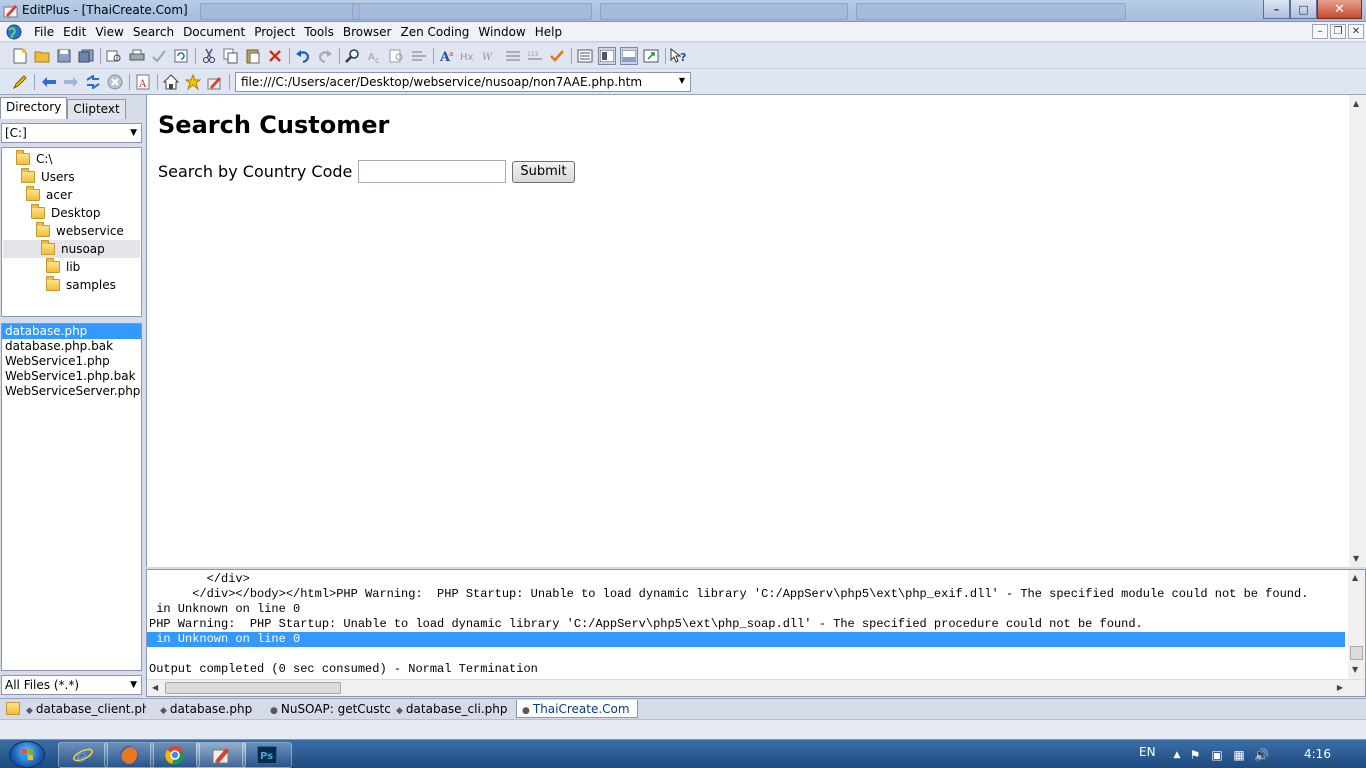 The height and width of the screenshot is (768, 1366). What do you see at coordinates (64, 56) in the screenshot?
I see `save-icon` at bounding box center [64, 56].